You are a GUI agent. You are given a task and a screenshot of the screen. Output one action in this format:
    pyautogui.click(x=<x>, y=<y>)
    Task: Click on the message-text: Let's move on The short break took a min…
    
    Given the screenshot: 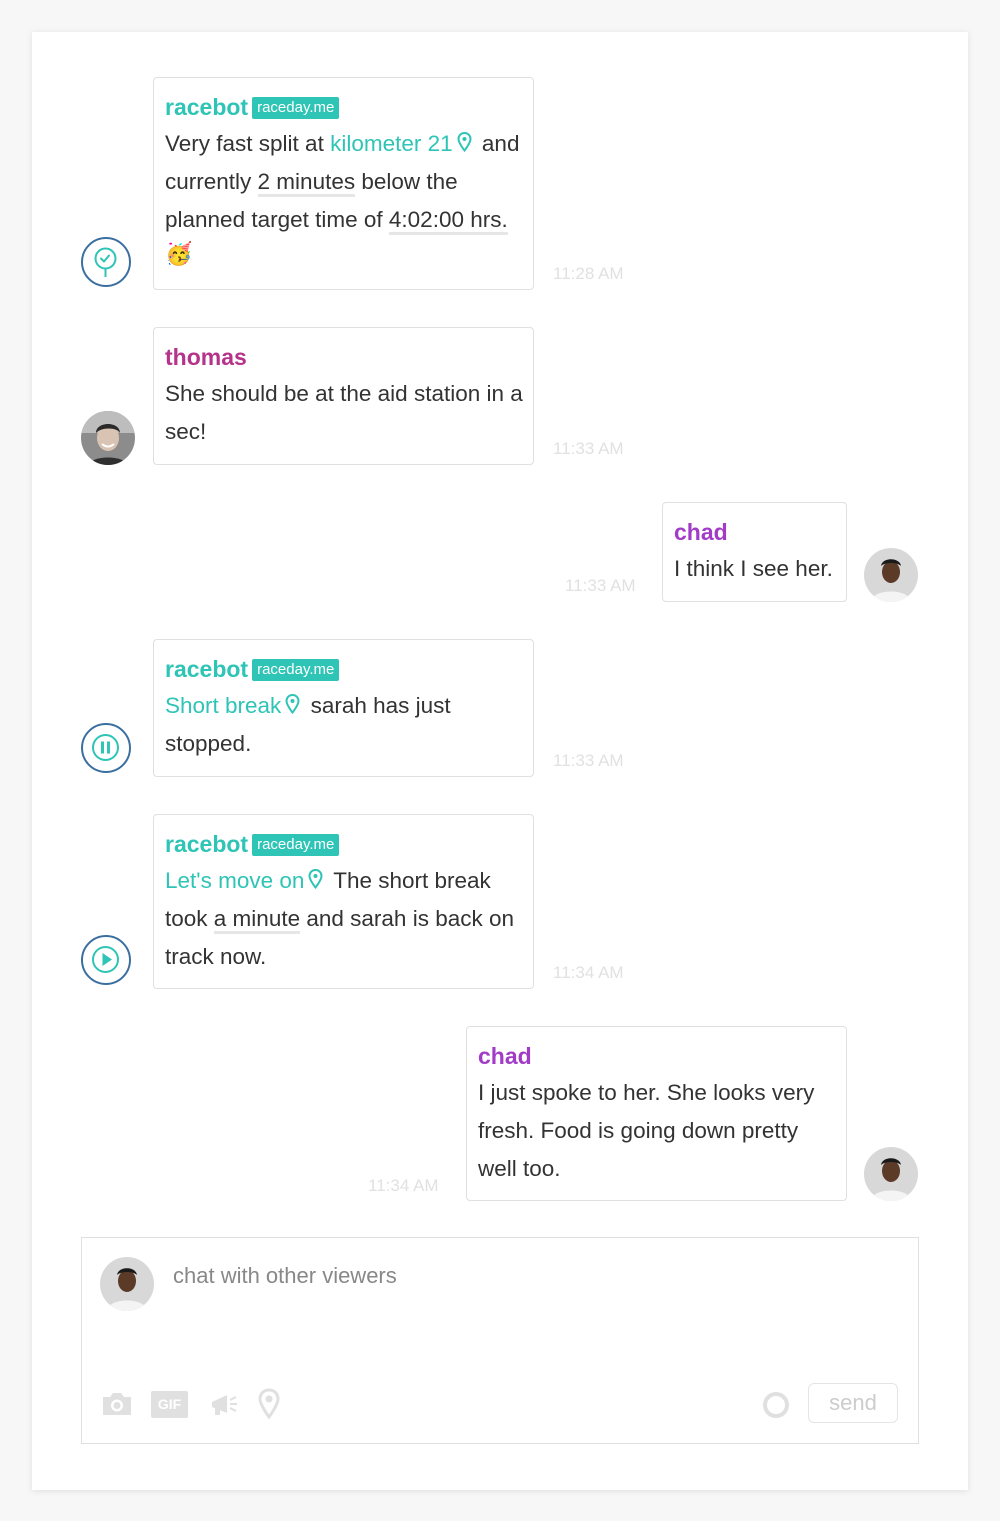 What is the action you would take?
    pyautogui.click(x=340, y=918)
    